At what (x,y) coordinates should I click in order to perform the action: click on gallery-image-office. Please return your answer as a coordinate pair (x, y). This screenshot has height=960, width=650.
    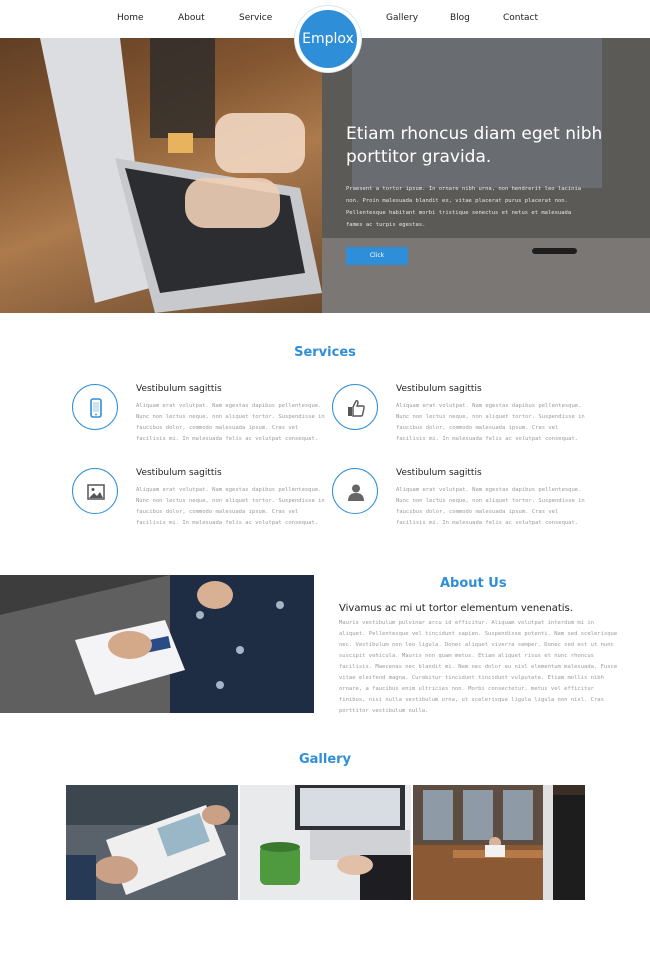
    Looking at the image, I should click on (499, 842).